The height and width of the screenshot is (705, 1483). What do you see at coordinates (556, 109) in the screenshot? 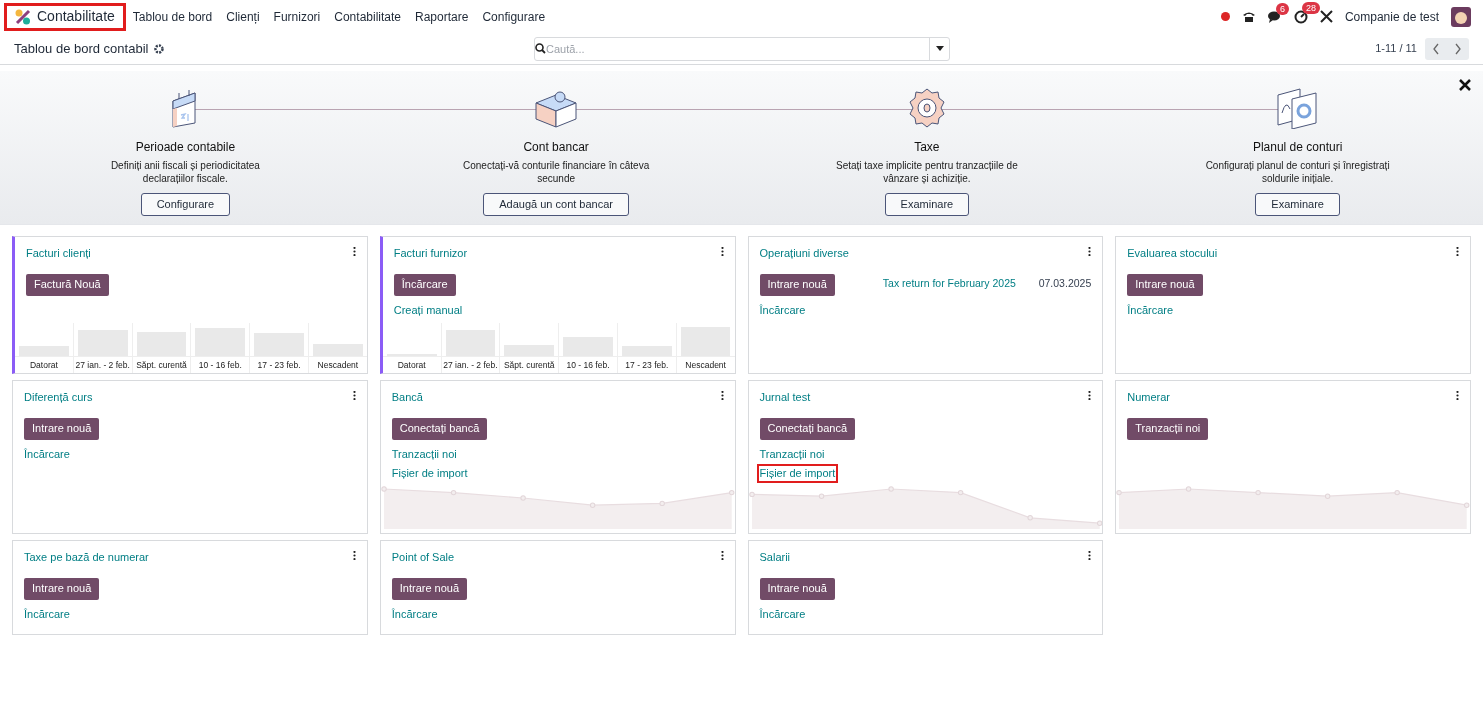
I see `puzzle-icon` at bounding box center [556, 109].